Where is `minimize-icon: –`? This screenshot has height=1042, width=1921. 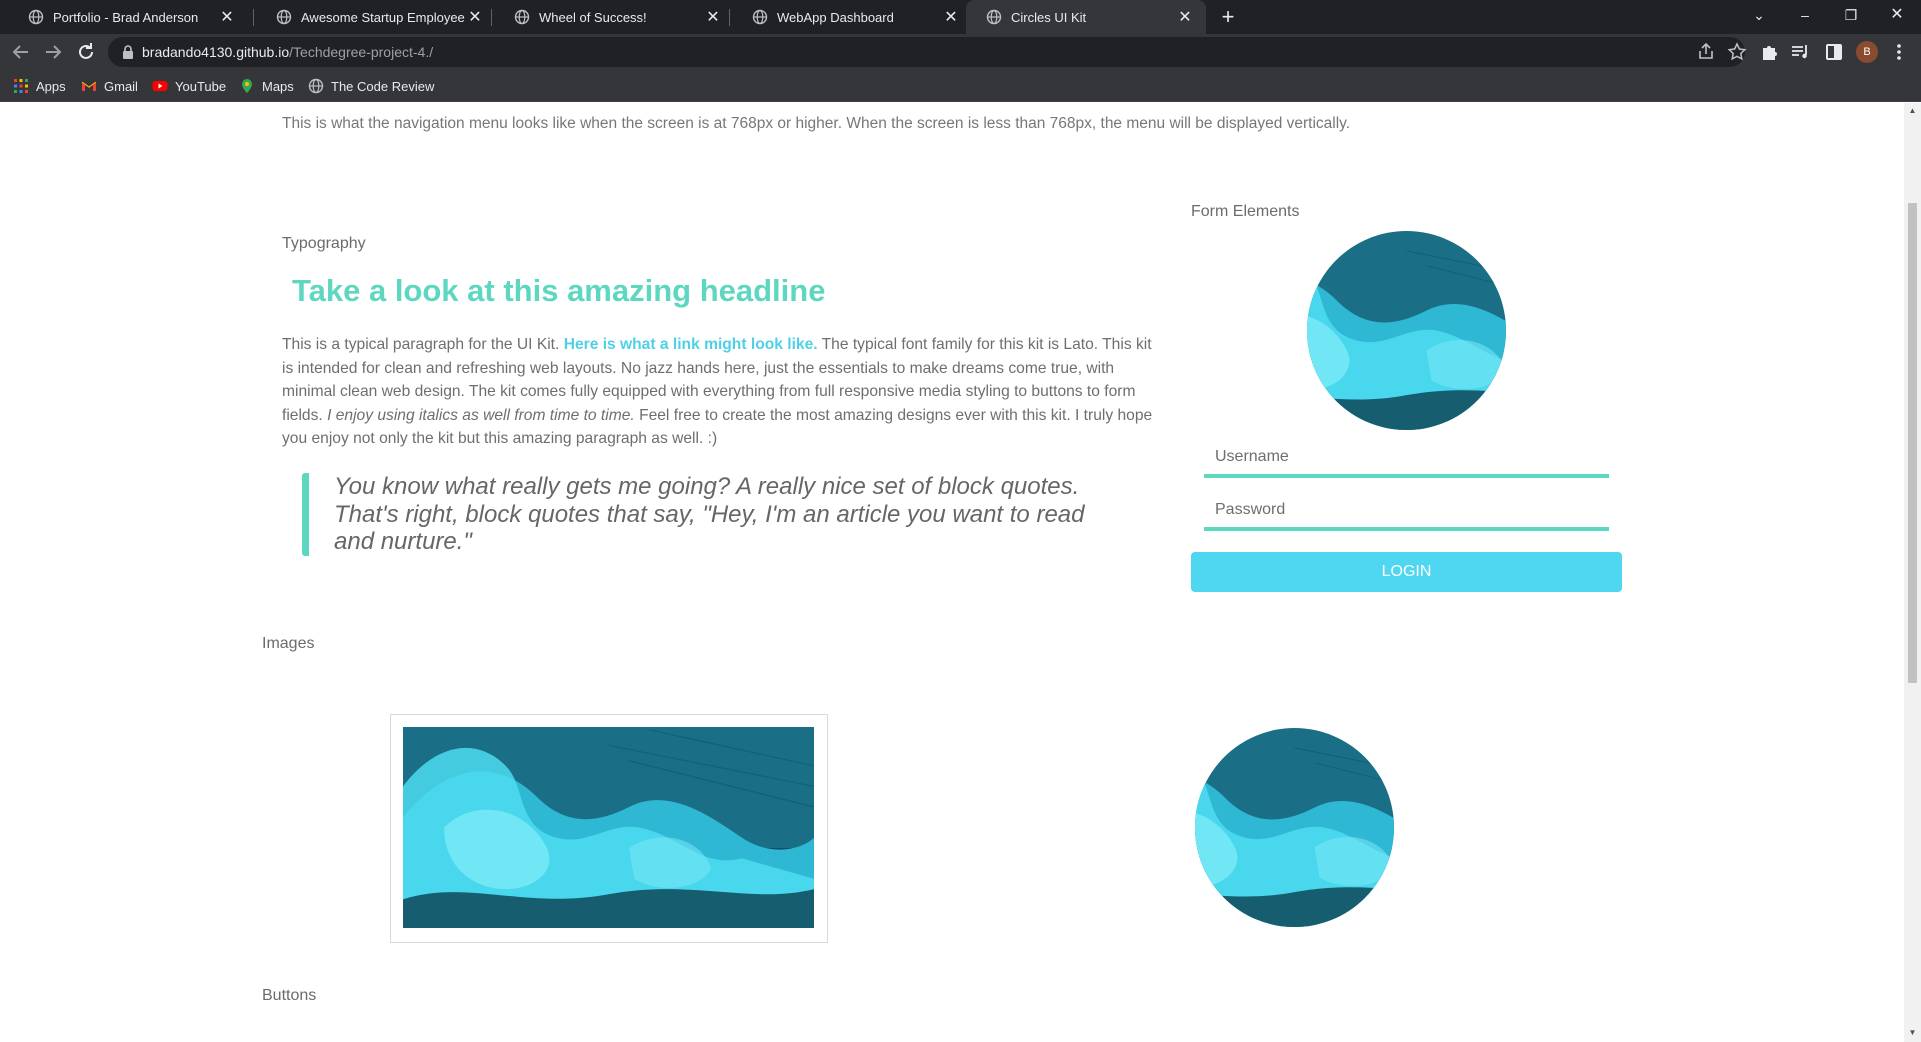 minimize-icon: – is located at coordinates (1805, 15).